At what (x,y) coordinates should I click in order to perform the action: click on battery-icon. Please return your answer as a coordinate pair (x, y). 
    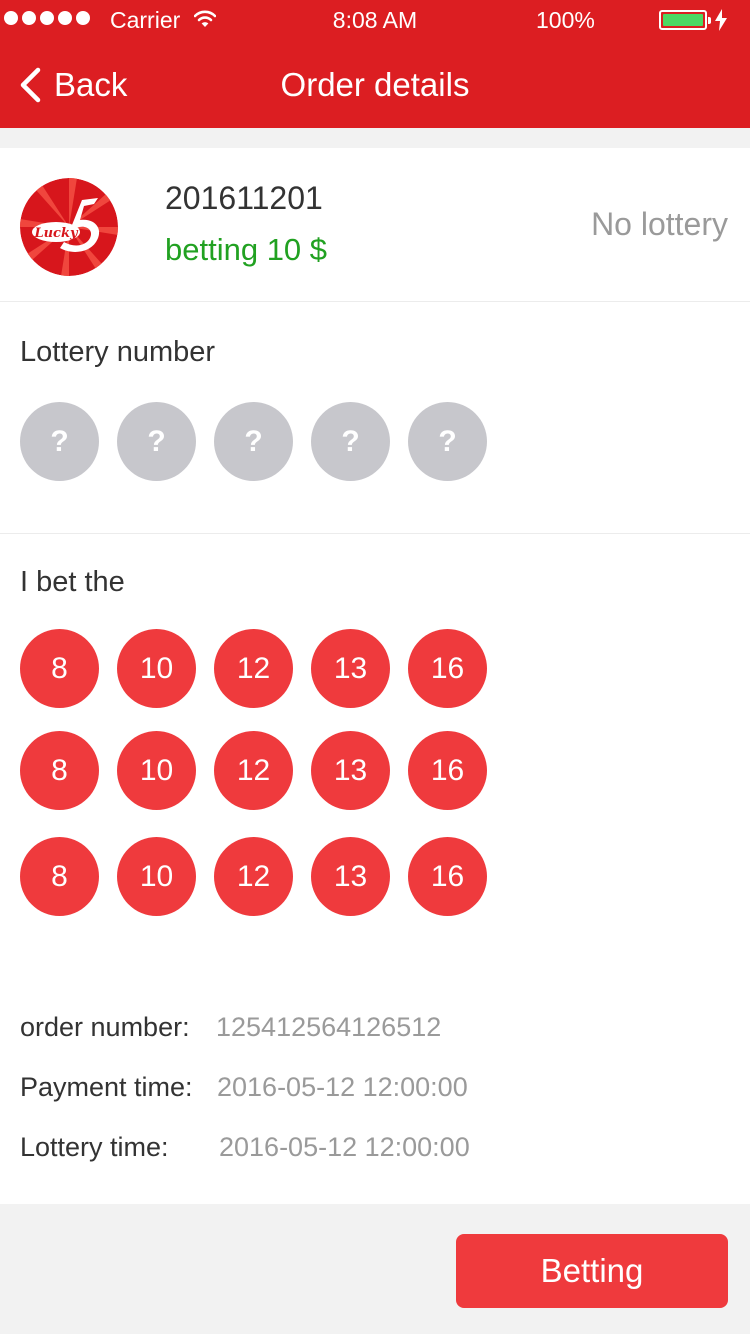
    Looking at the image, I should click on (685, 20).